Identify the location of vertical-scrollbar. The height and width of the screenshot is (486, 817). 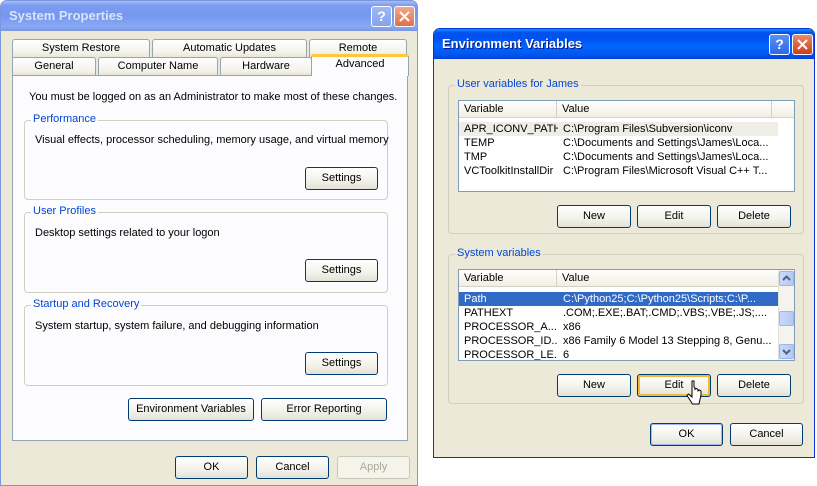
(786, 315).